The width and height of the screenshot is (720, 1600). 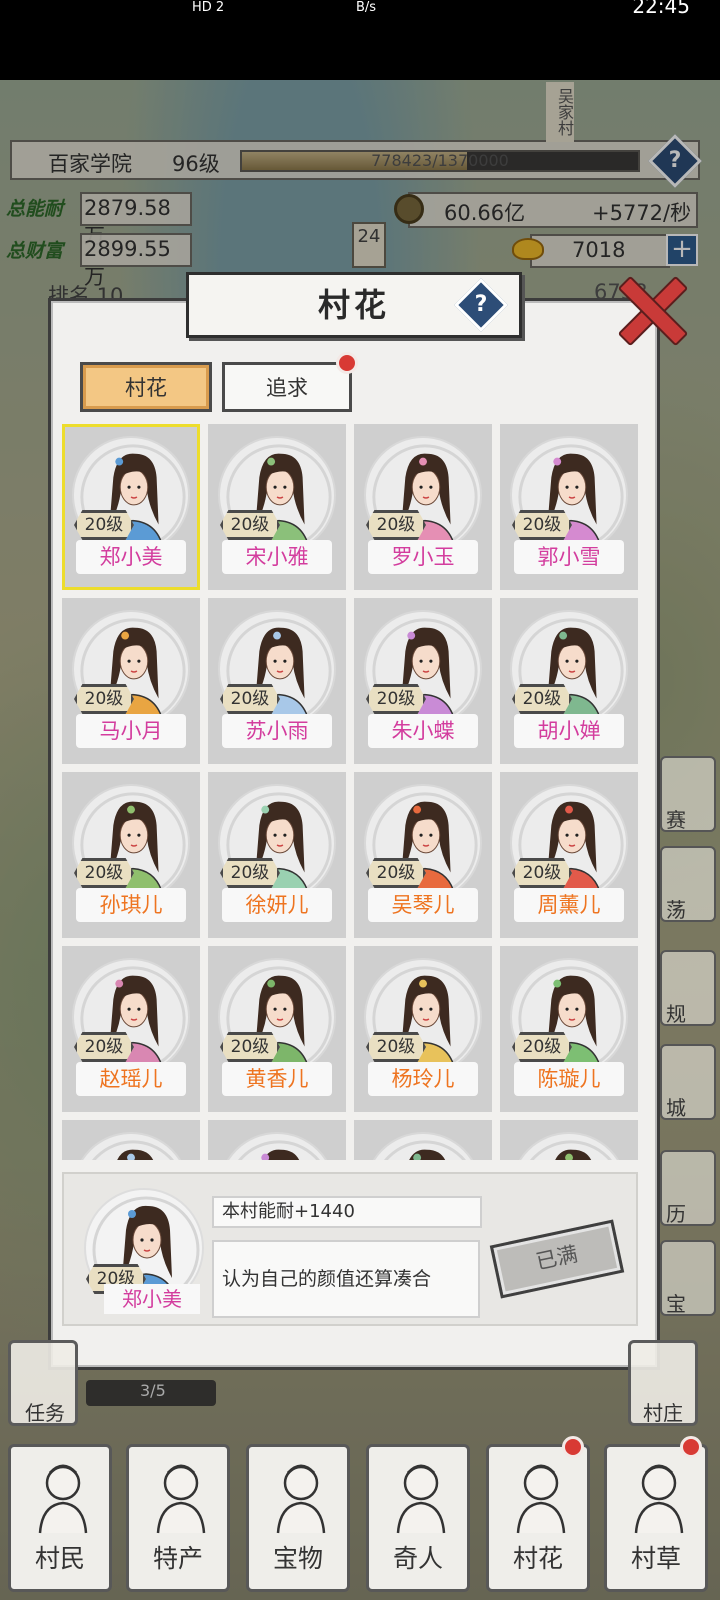 What do you see at coordinates (569, 855) in the screenshot?
I see `character-card: 20级 周薰儿` at bounding box center [569, 855].